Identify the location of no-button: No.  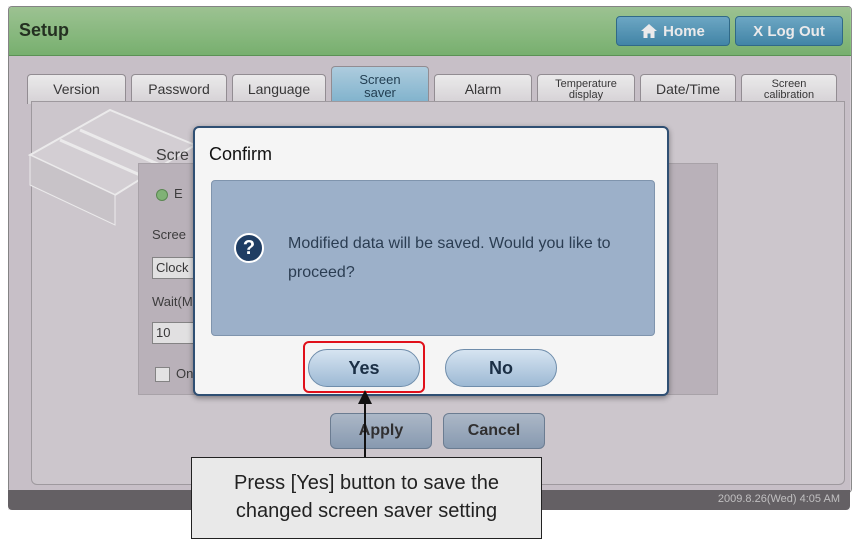
(501, 368).